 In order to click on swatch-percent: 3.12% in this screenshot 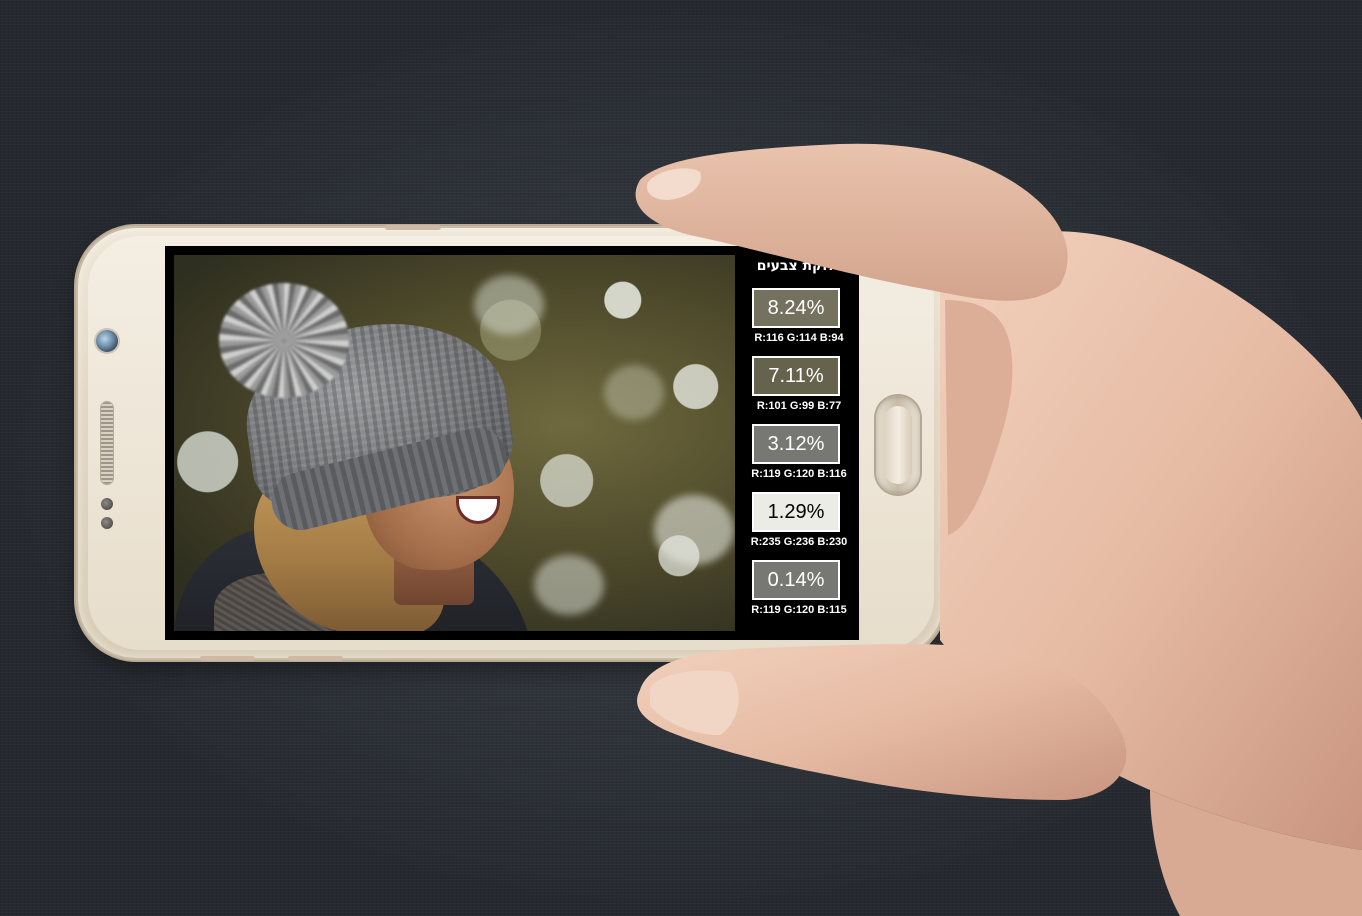, I will do `click(796, 443)`.